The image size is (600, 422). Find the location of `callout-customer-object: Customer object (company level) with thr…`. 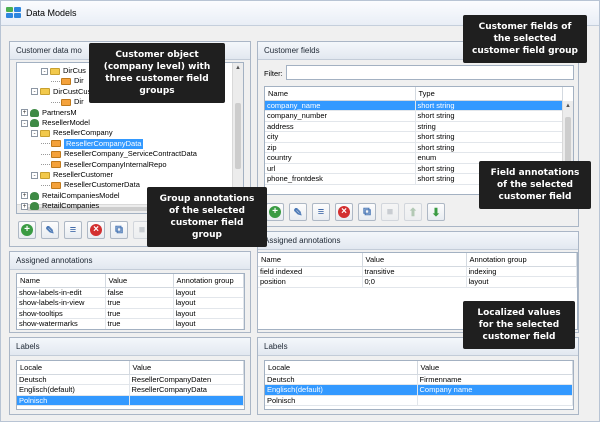

callout-customer-object: Customer object (company level) with thr… is located at coordinates (157, 73).